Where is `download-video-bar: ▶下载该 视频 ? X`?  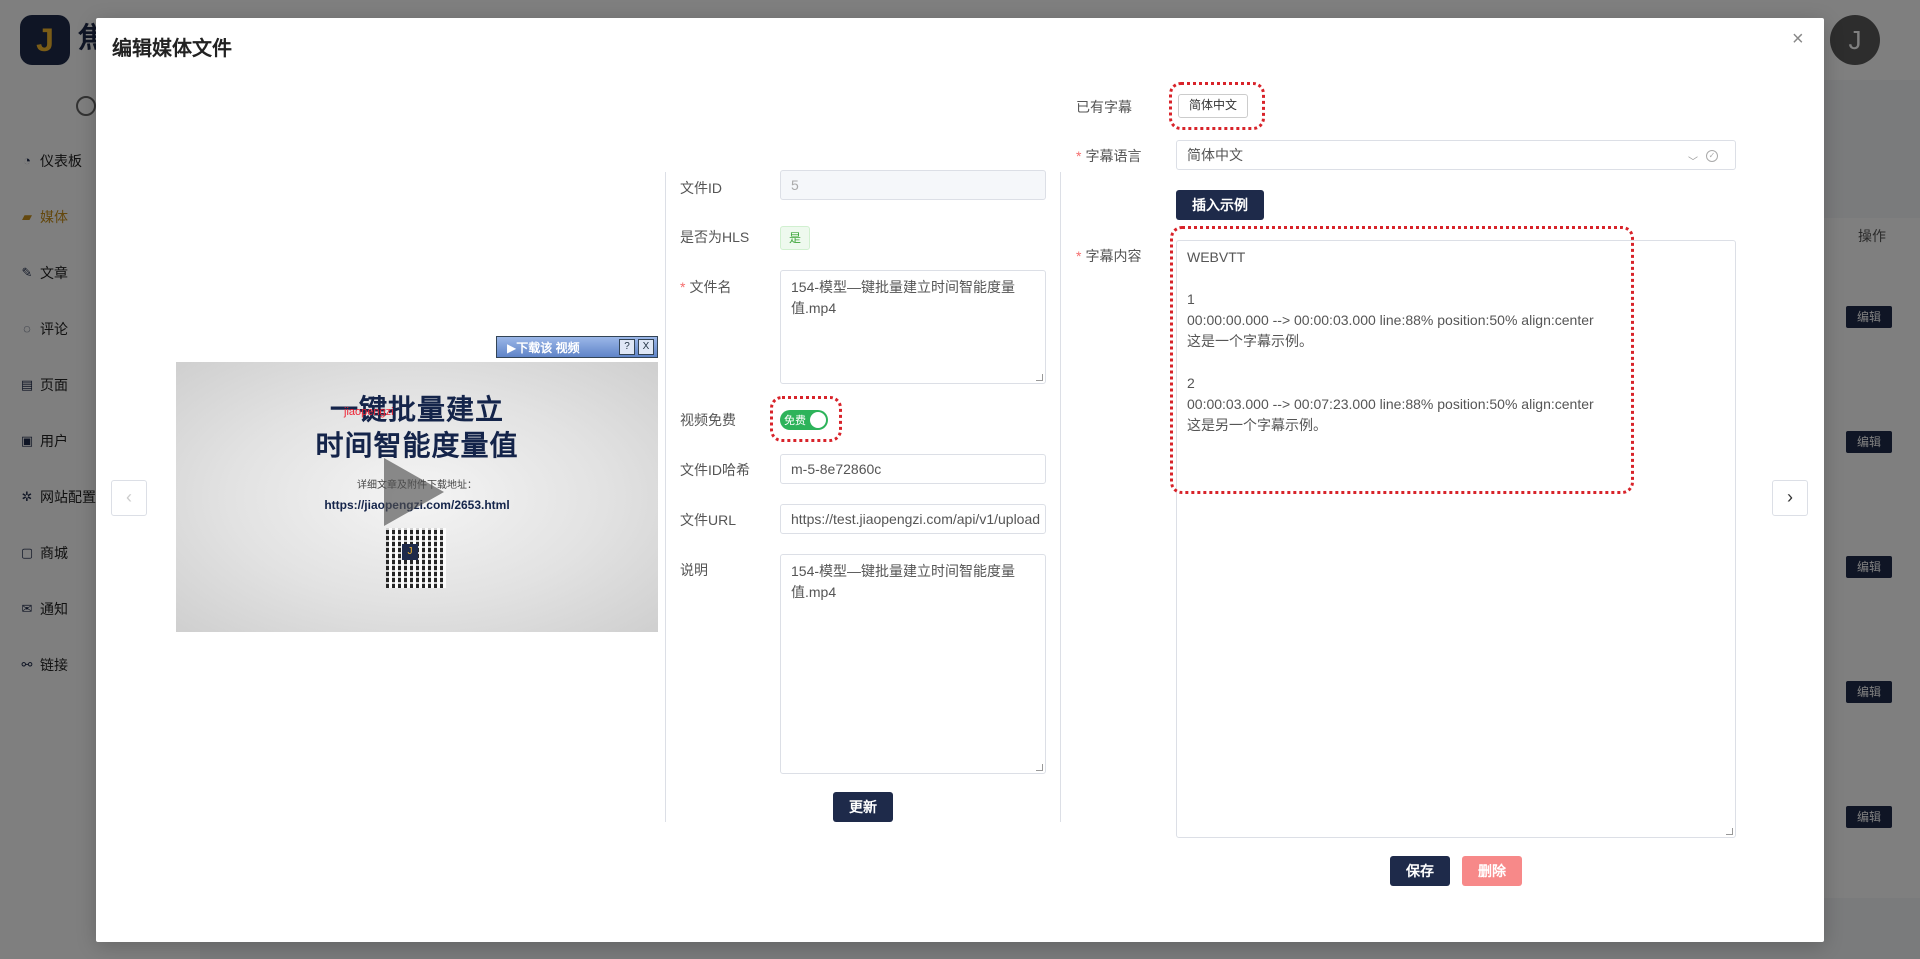
download-video-bar: ▶下载该 视频 ? X is located at coordinates (577, 347).